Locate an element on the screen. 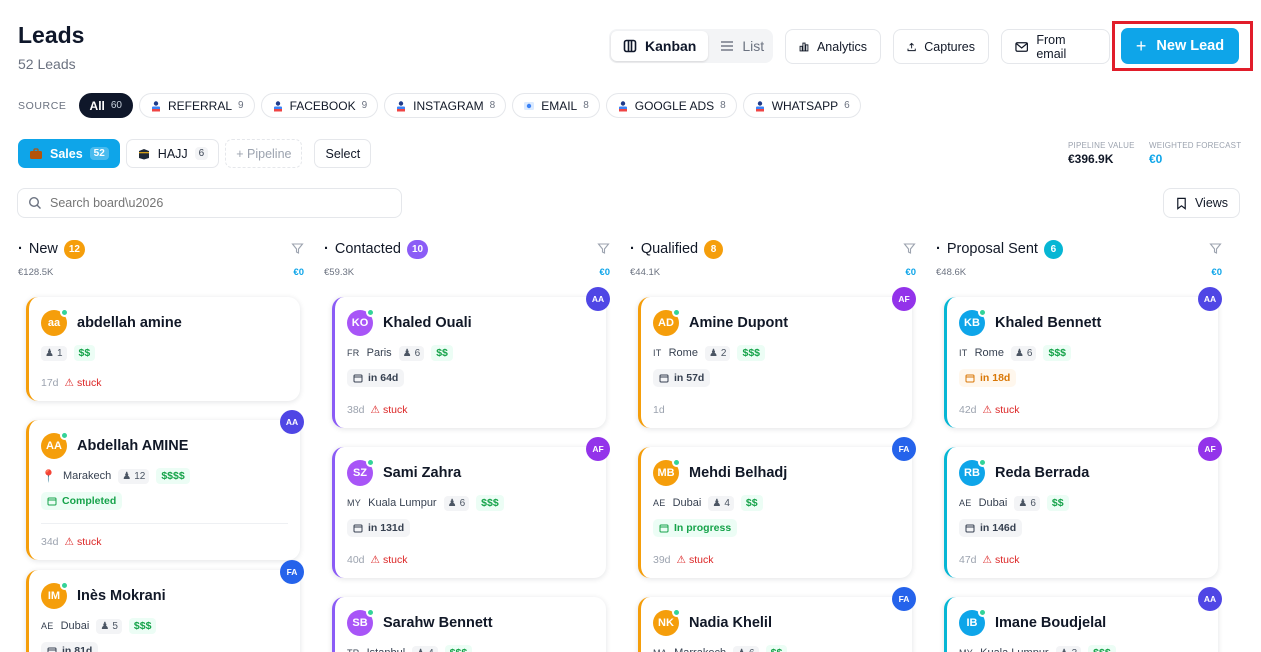 The width and height of the screenshot is (1261, 652). lead-meta: MY Kuala Lumpur ♟3 $$$ is located at coordinates (1082, 648).